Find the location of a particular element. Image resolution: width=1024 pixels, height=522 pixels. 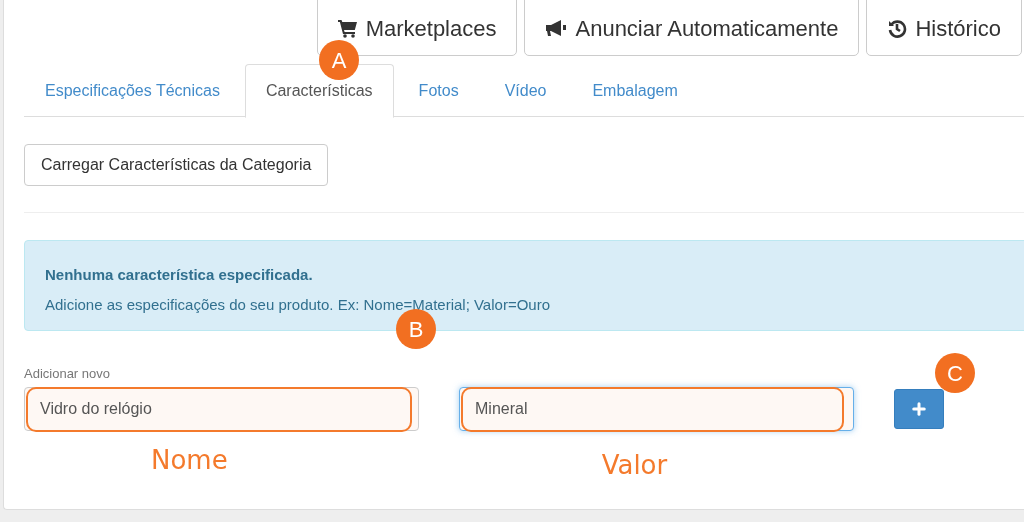

tab: Vídeo is located at coordinates (525, 91).